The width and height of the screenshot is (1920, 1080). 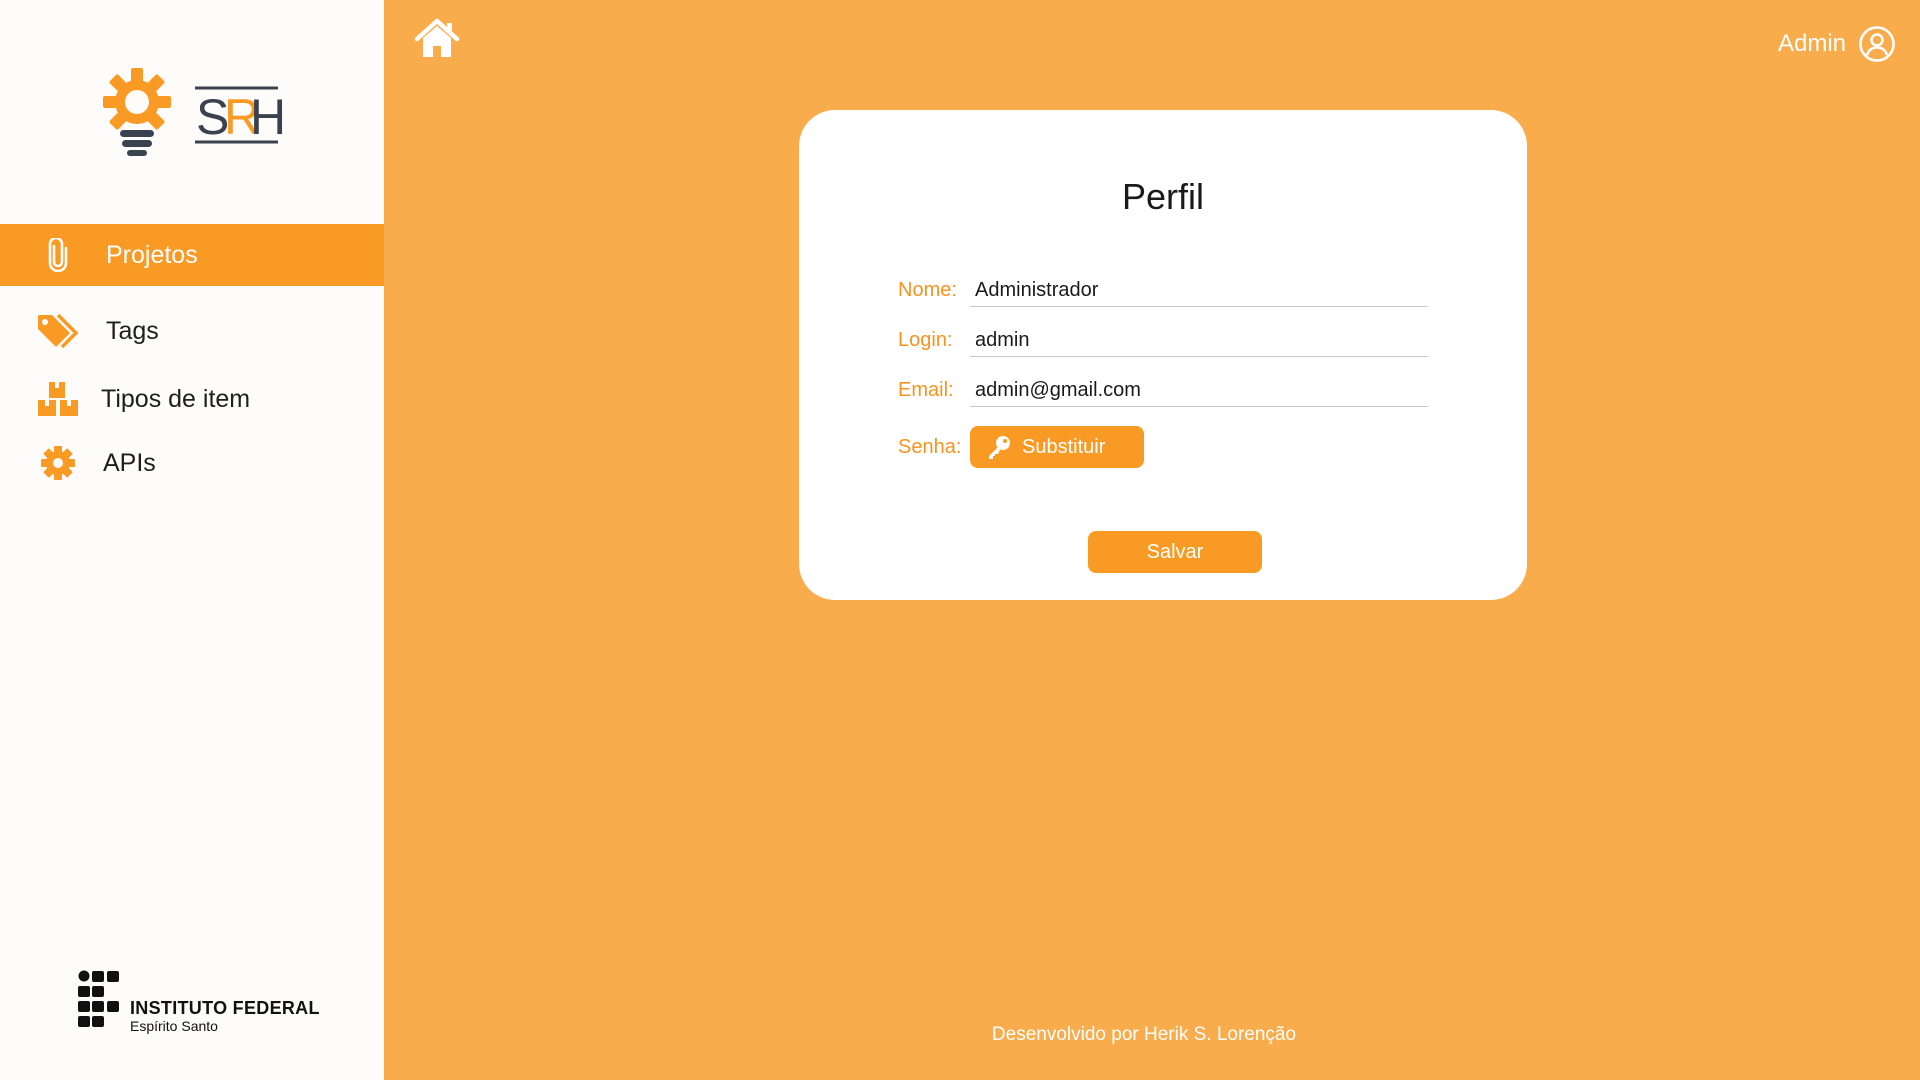 What do you see at coordinates (192, 331) in the screenshot?
I see `sidebar-item-tags: Tags` at bounding box center [192, 331].